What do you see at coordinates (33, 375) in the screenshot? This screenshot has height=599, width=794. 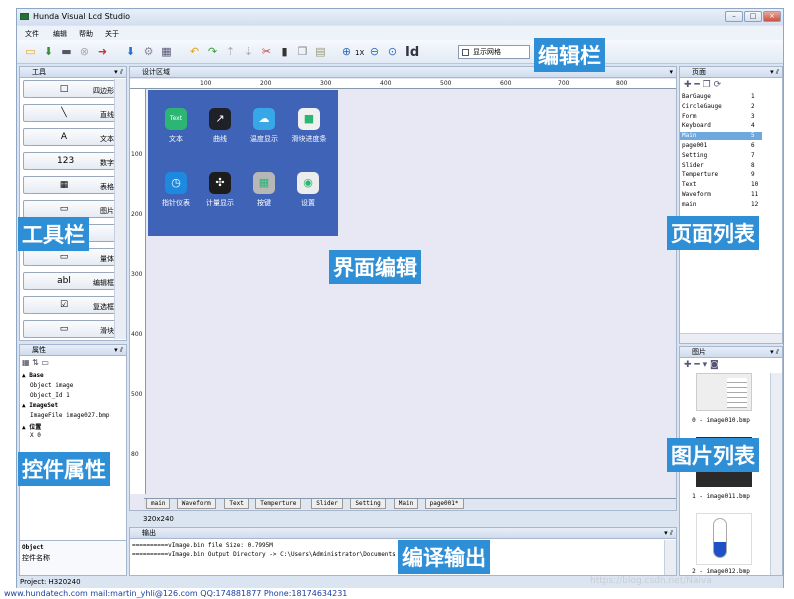 I see `property-row: ▲ Base` at bounding box center [33, 375].